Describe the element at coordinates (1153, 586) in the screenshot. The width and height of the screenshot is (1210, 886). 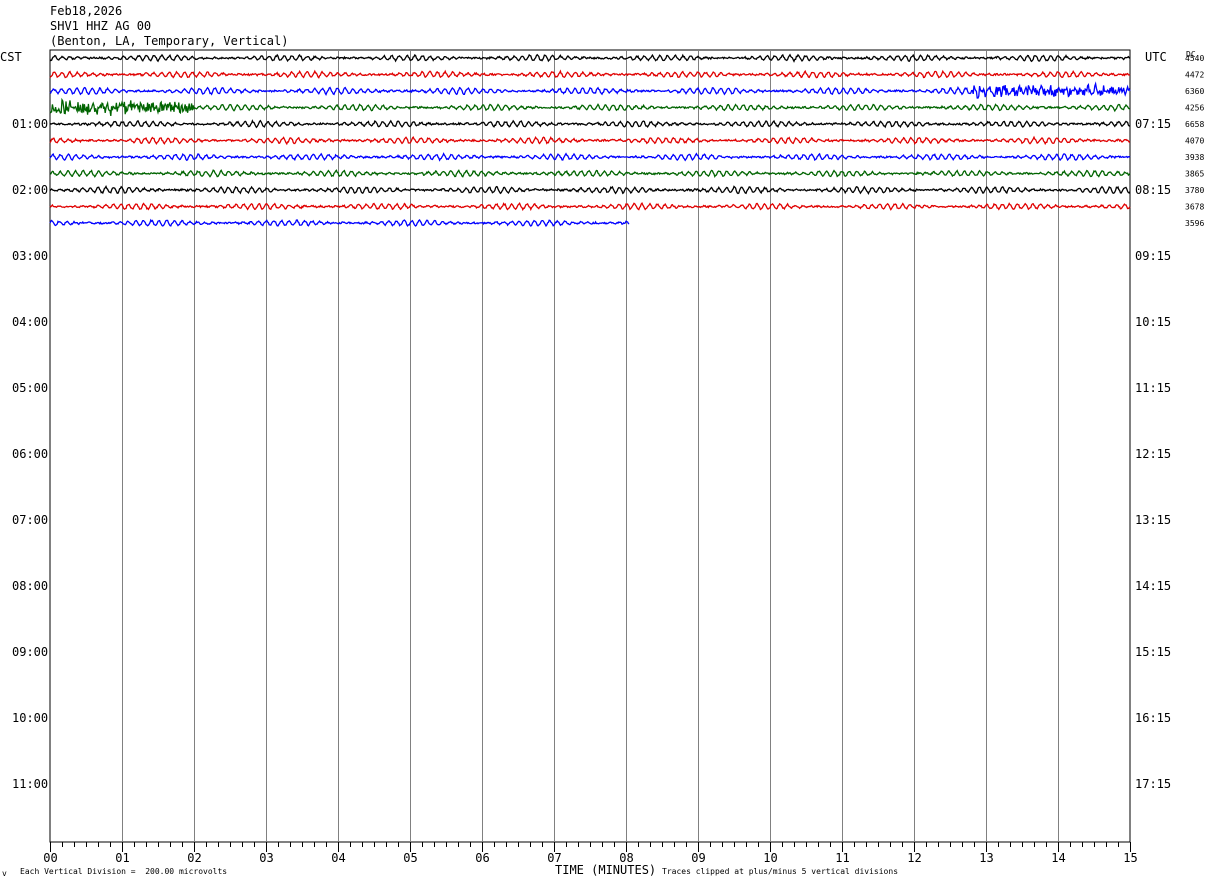
I see `right-hour-label: 14:15` at that location.